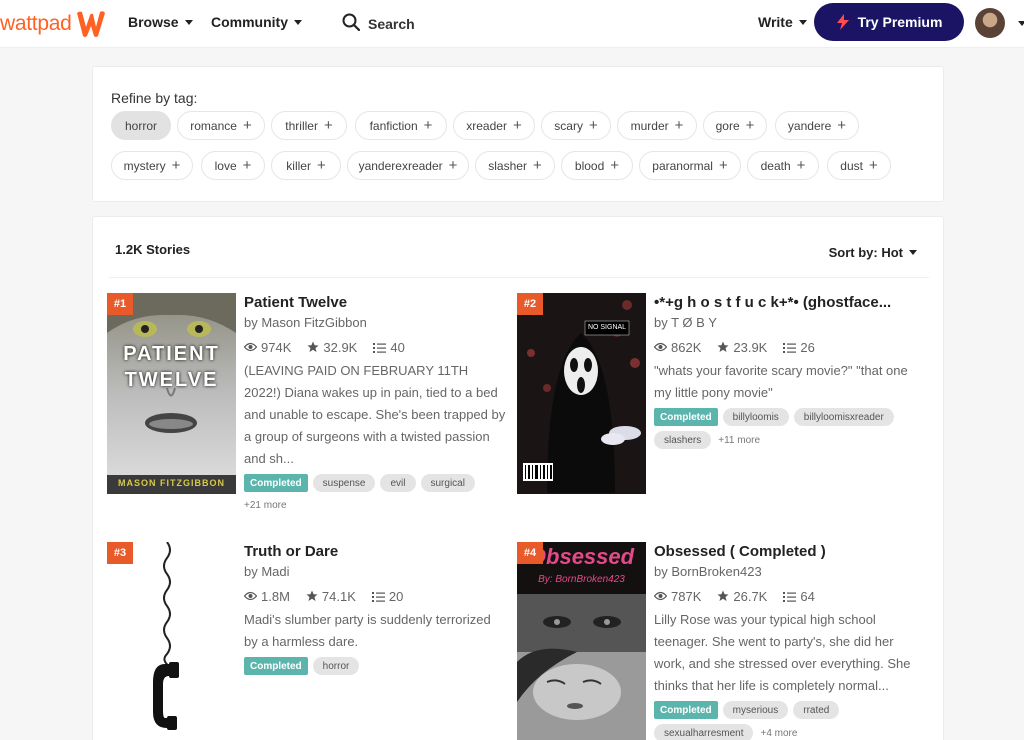 This screenshot has width=1024, height=740. Describe the element at coordinates (171, 483) in the screenshot. I see `cover-author: MASON FITZGIBBON` at that location.